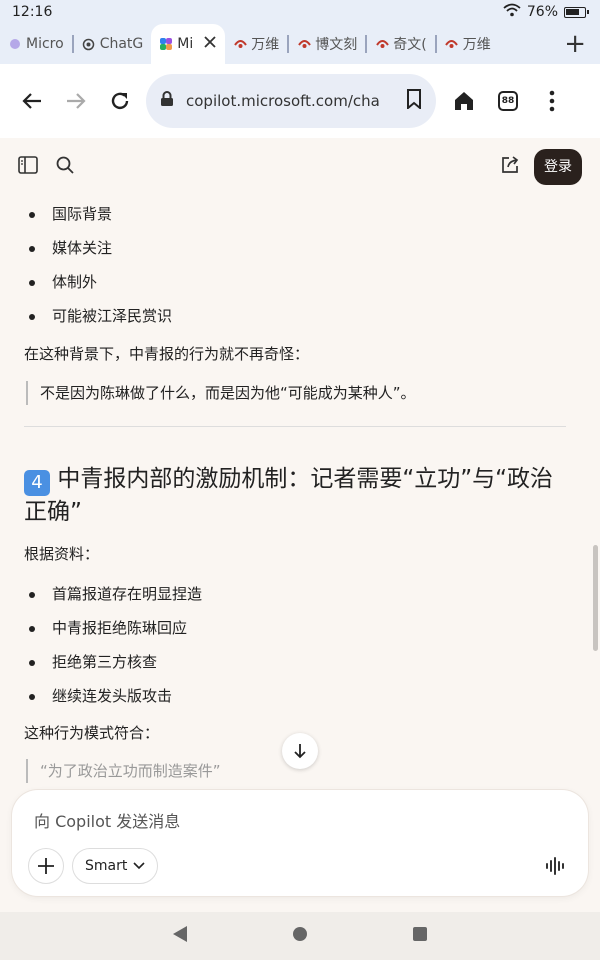 The image size is (600, 960). Describe the element at coordinates (297, 393) in the screenshot. I see `blockquote: 不是因为陈琳做了什么，而是因为他“可能成为某种人”。` at that location.